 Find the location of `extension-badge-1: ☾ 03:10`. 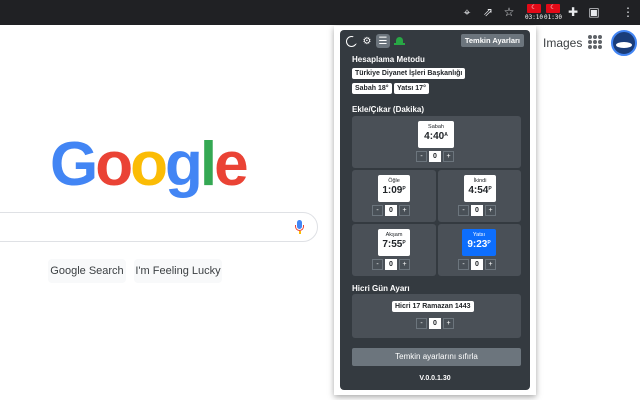

extension-badge-1: ☾ 03:10 is located at coordinates (534, 13).